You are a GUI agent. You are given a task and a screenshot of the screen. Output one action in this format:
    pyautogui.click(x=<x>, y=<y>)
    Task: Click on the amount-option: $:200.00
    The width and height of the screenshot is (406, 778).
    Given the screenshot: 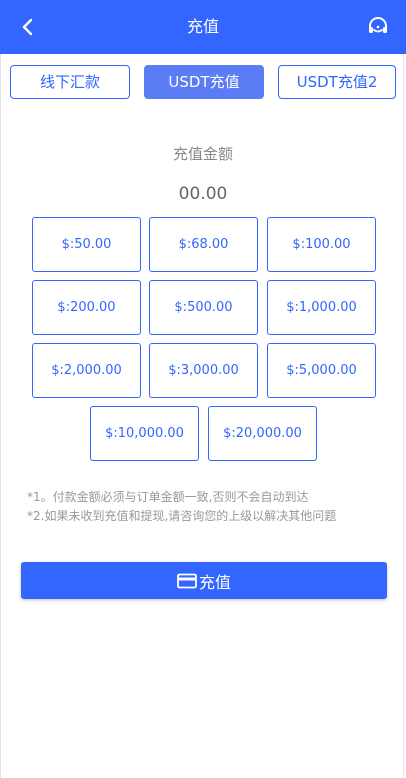 What is the action you would take?
    pyautogui.click(x=86, y=307)
    